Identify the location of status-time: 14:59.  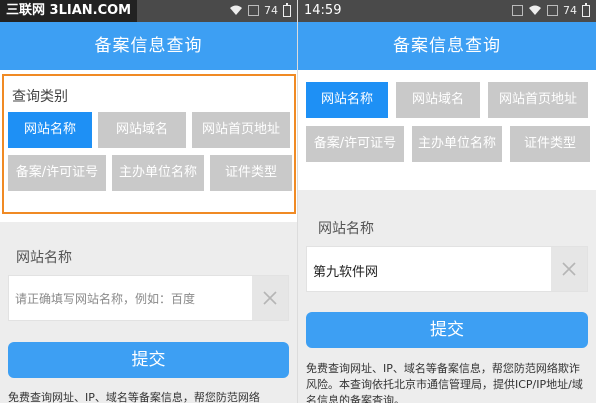
(323, 10).